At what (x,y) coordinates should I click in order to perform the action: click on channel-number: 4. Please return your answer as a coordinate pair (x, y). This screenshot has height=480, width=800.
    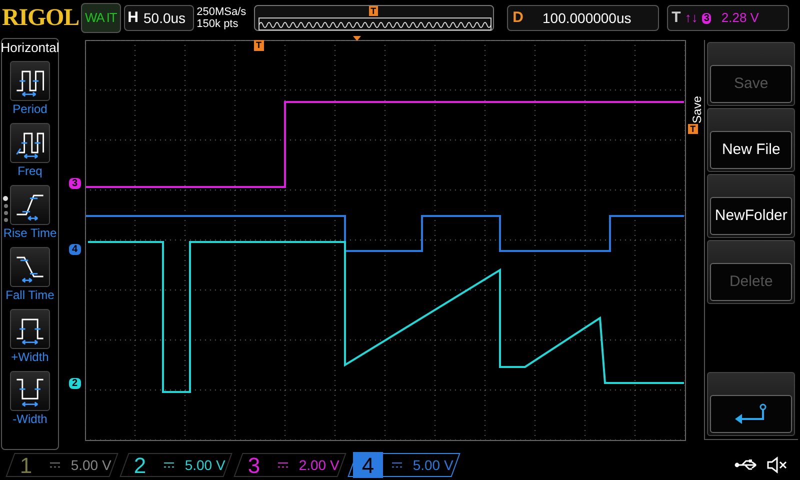
    Looking at the image, I should click on (368, 465).